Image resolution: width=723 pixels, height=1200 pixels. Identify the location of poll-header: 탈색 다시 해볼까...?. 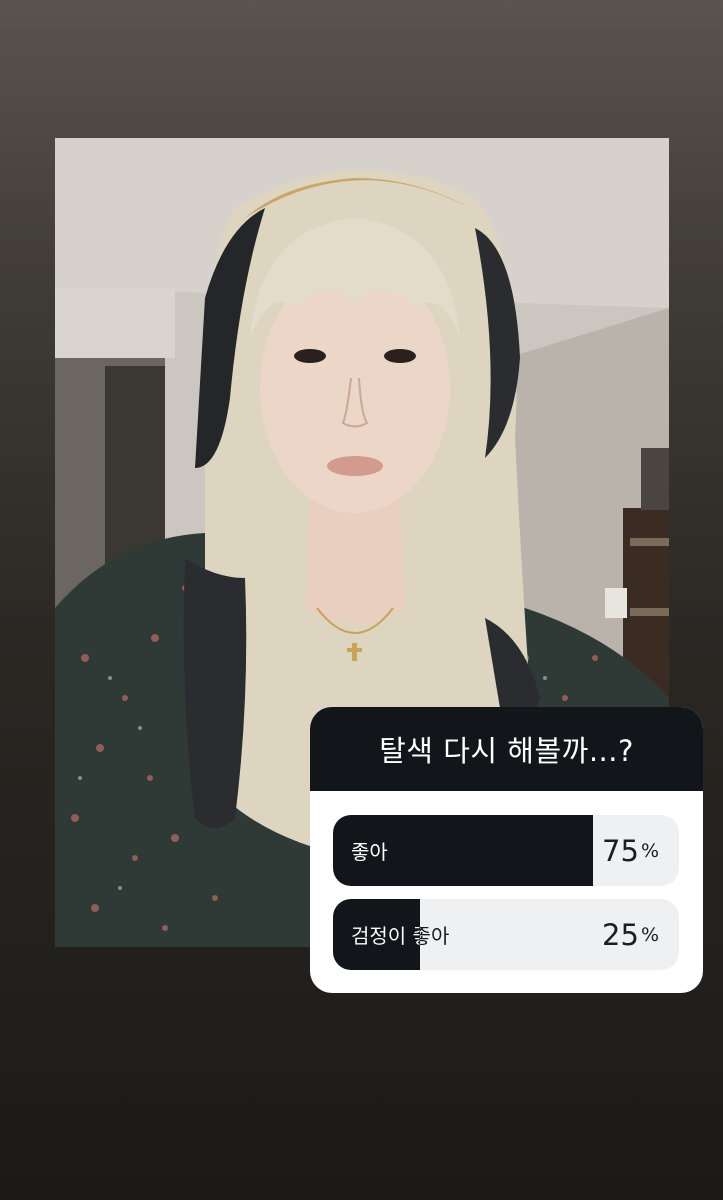
(506, 749).